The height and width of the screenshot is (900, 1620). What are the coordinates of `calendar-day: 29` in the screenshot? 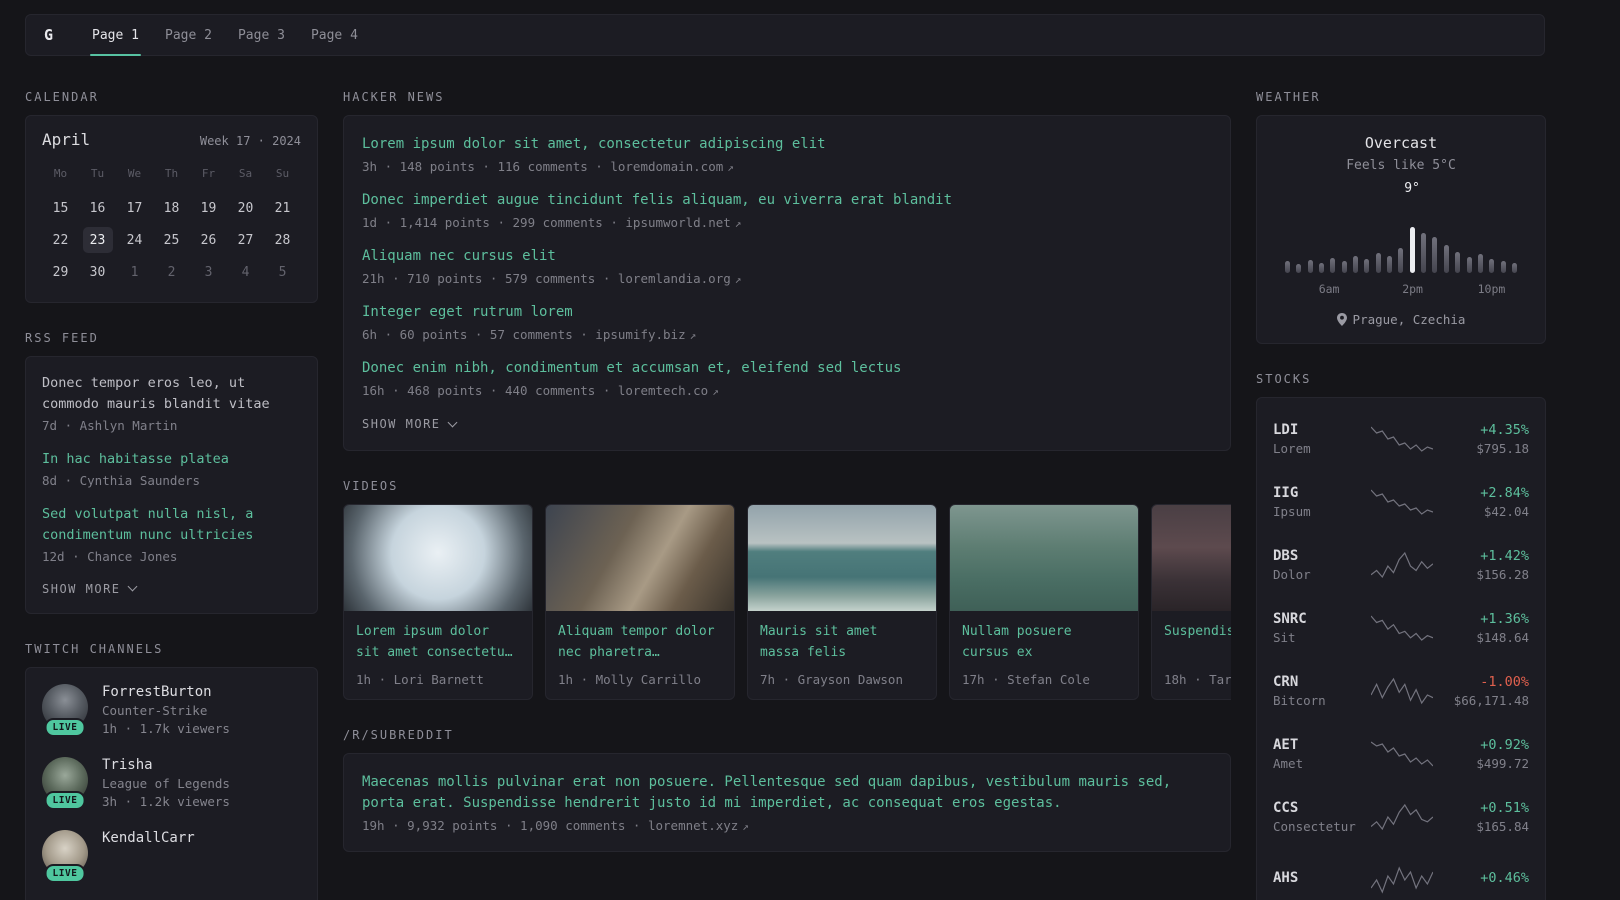 It's located at (60, 272).